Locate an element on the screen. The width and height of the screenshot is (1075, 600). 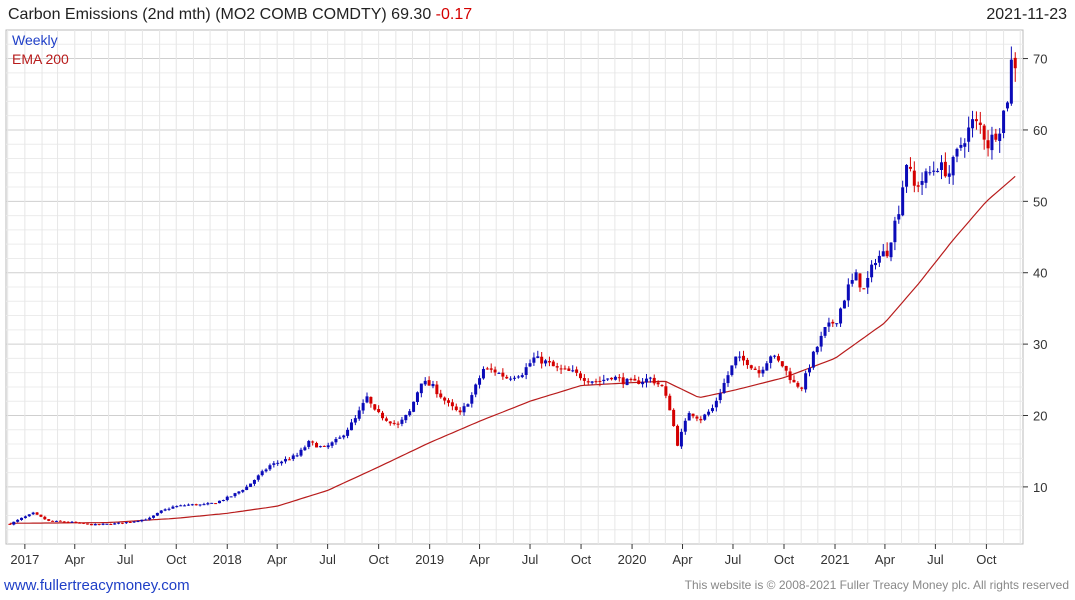
y-tick-label: 40 is located at coordinates (1040, 273).